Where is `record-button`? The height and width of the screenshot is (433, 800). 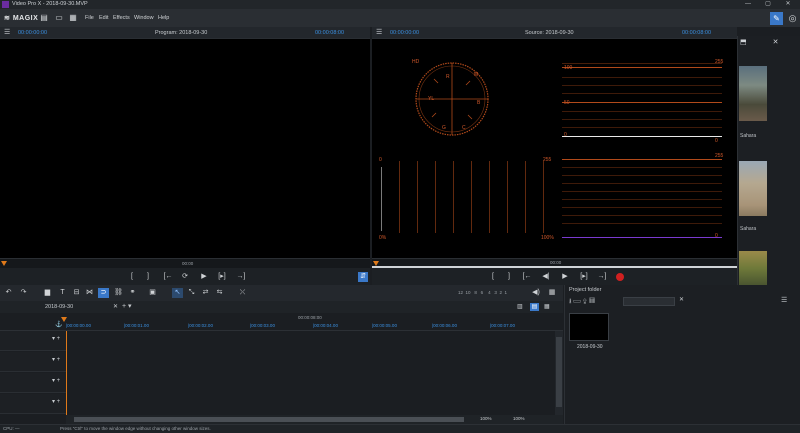
record-button is located at coordinates (620, 277).